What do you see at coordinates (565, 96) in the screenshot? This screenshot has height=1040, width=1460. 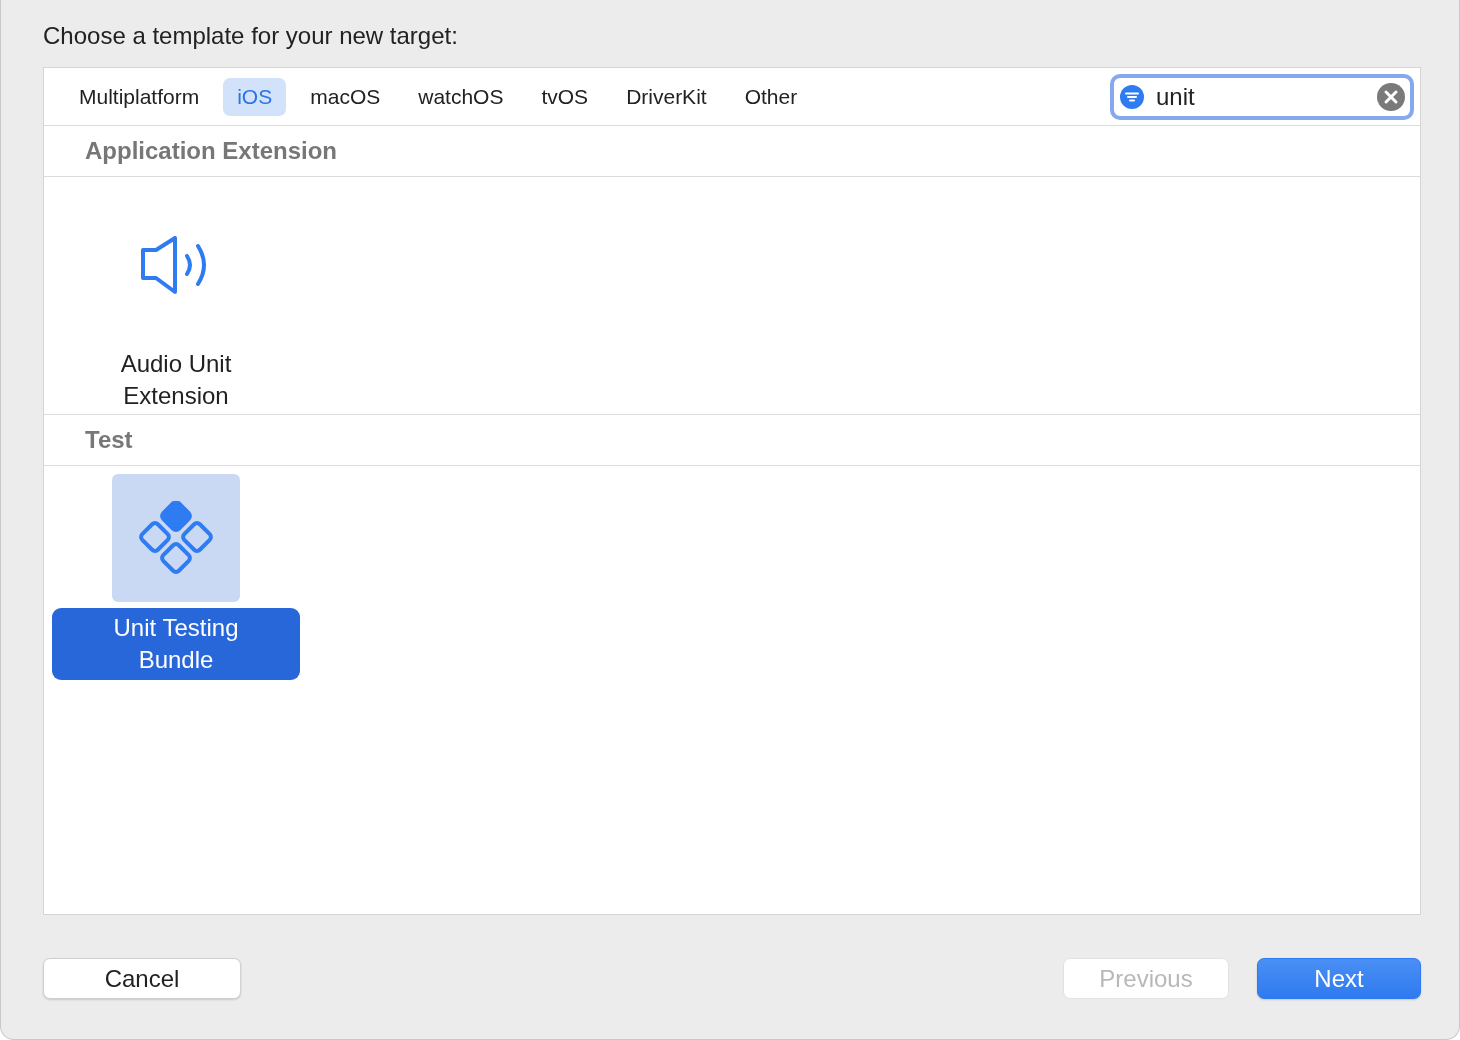 I see `platform-tab: tvOS` at bounding box center [565, 96].